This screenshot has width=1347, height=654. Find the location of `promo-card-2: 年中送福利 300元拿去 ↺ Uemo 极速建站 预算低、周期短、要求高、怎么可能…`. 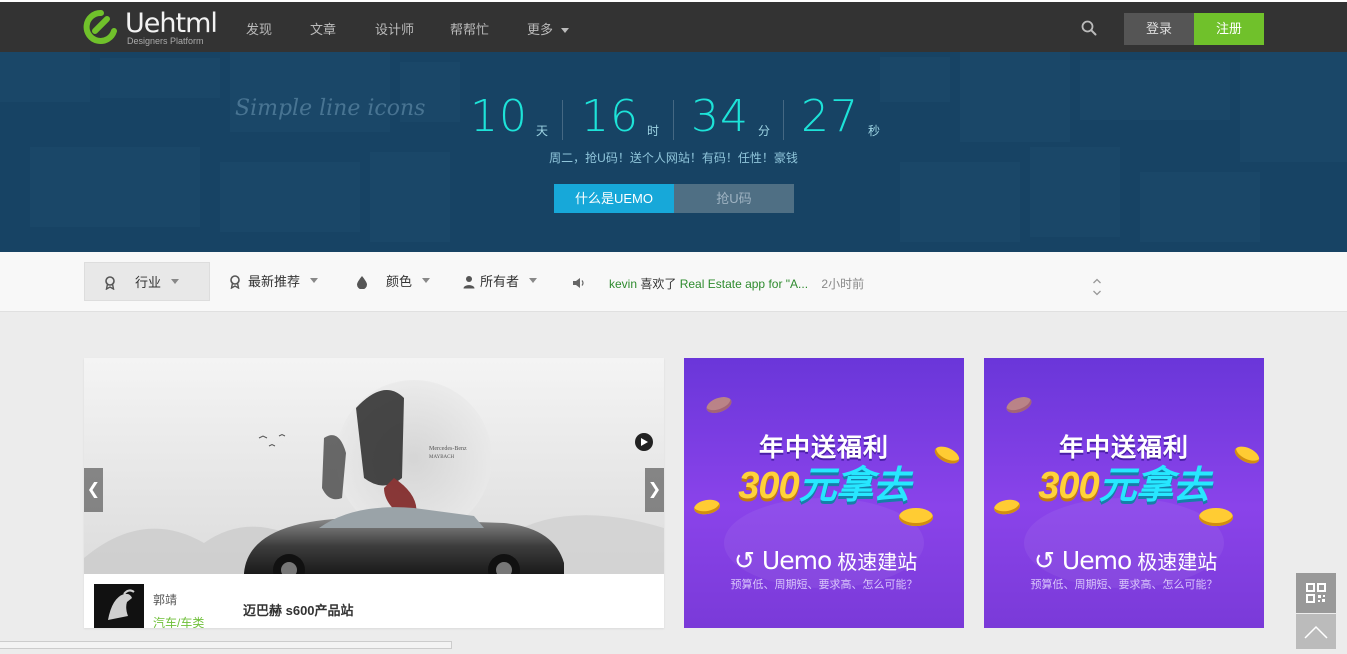

promo-card-2: 年中送福利 300元拿去 ↺ Uemo 极速建站 预算低、周期短、要求高、怎么可能… is located at coordinates (1124, 493).